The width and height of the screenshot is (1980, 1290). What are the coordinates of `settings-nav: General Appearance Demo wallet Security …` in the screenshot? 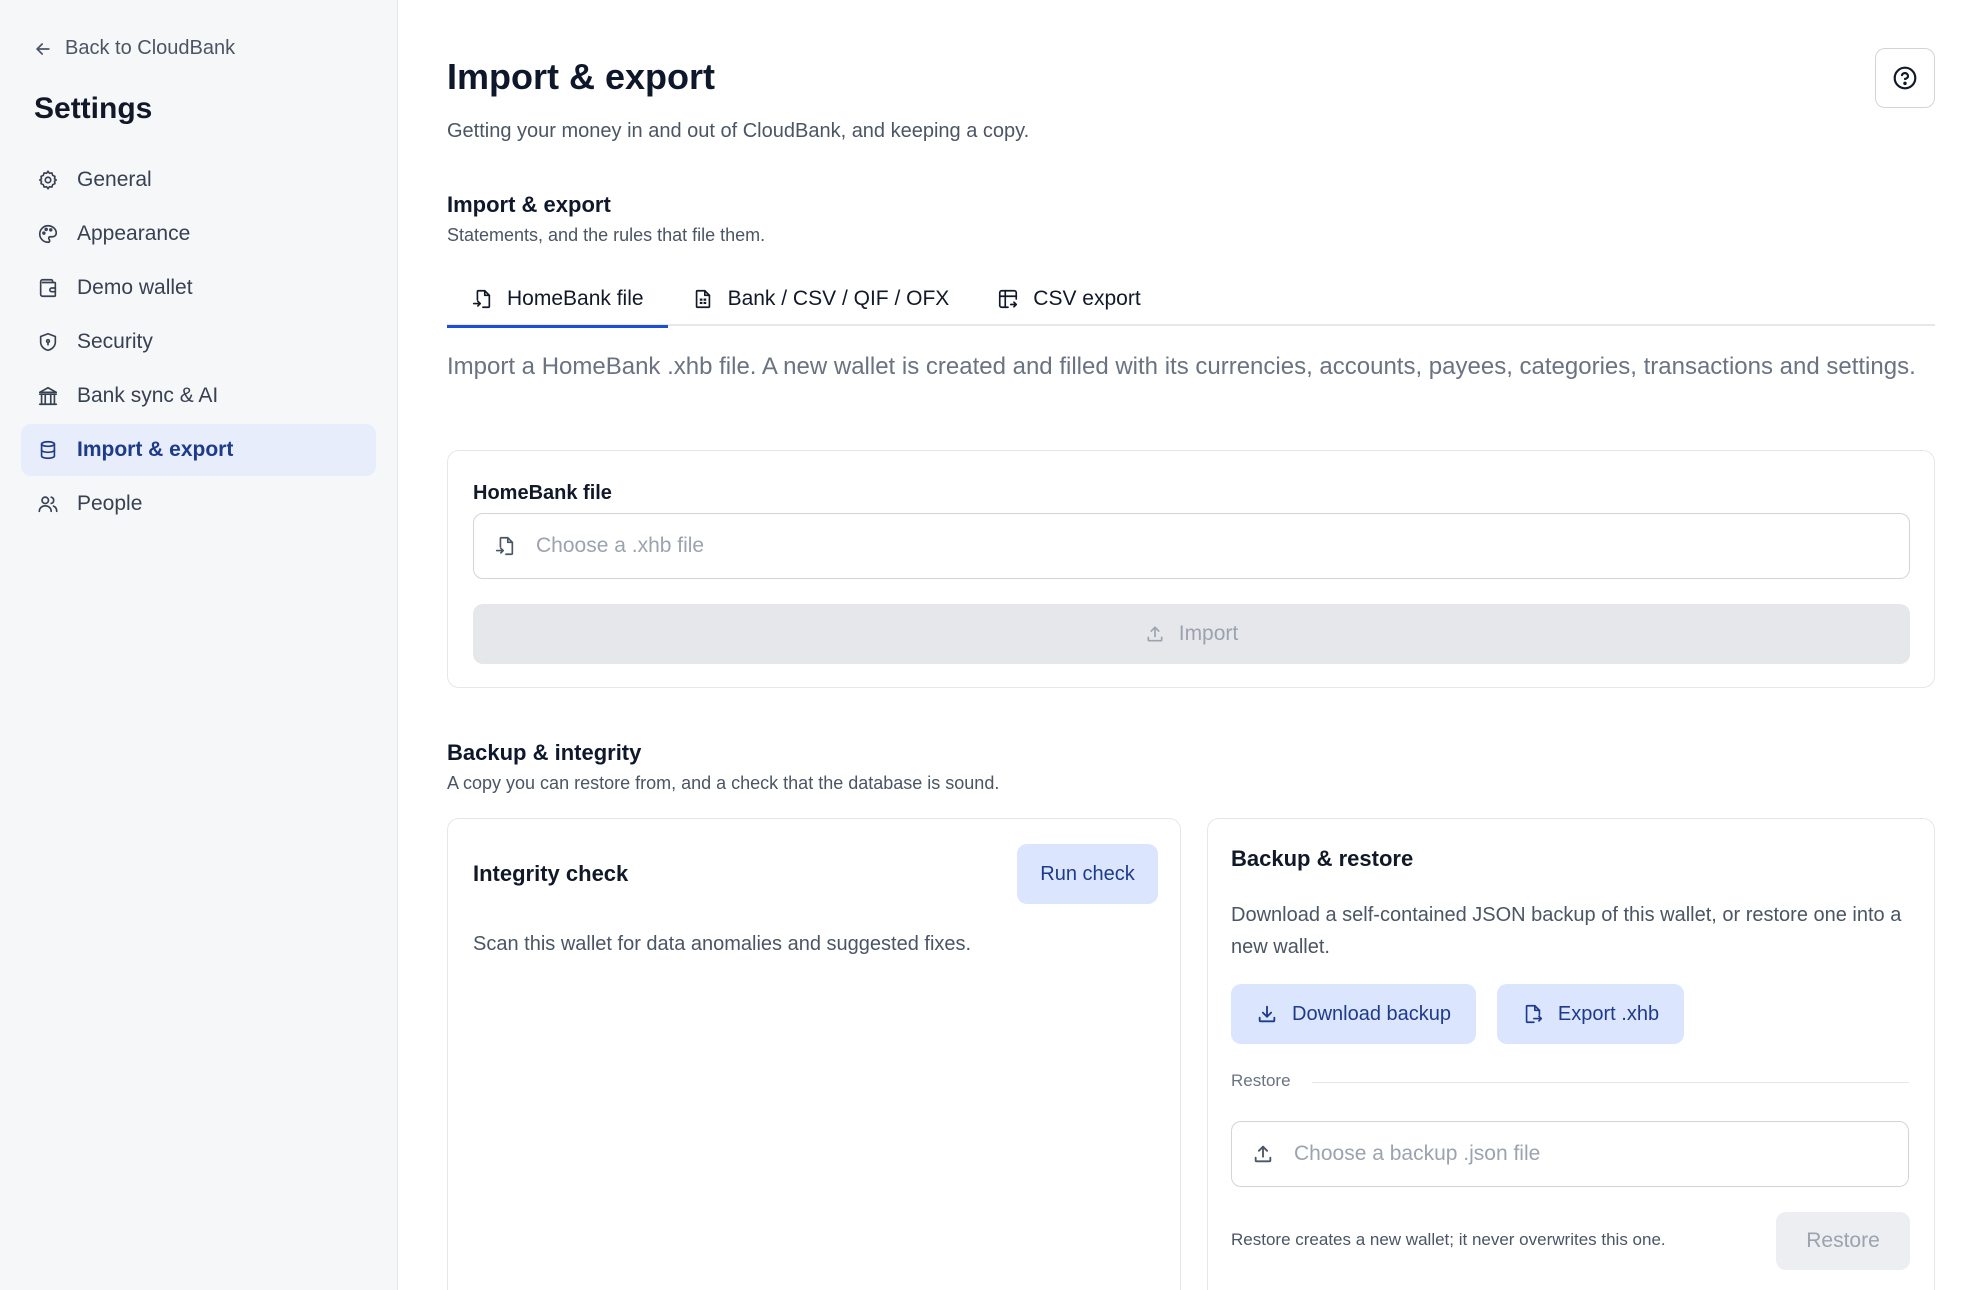 It's located at (198, 343).